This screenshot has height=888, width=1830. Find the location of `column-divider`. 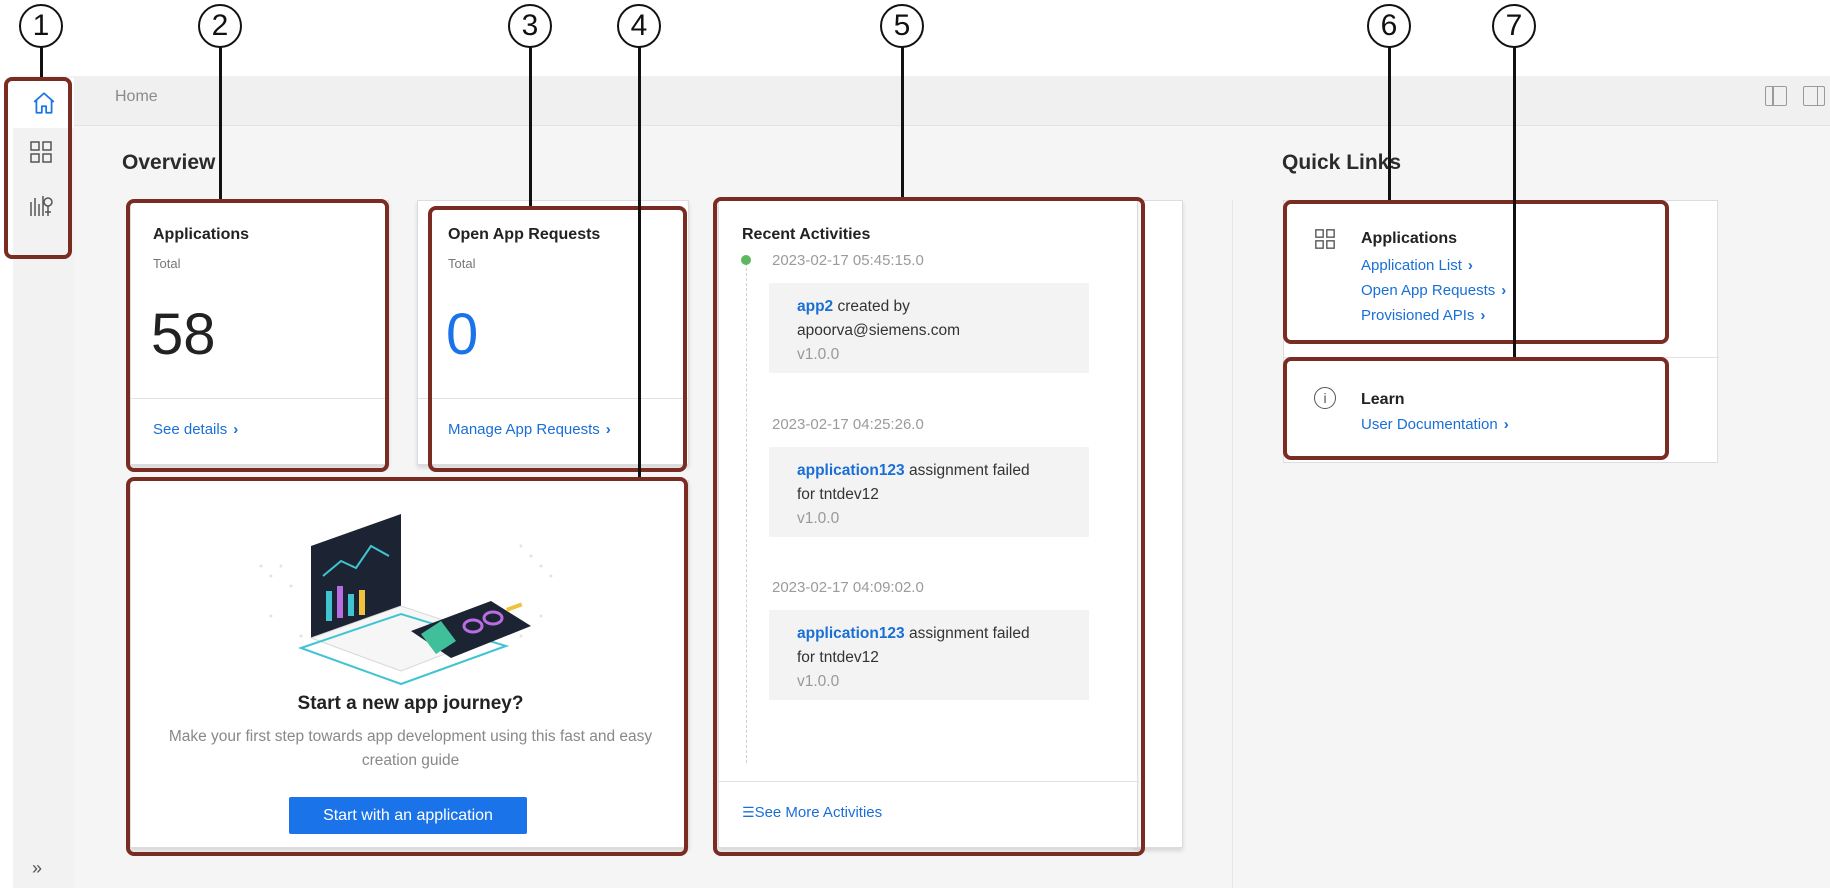

column-divider is located at coordinates (1232, 544).